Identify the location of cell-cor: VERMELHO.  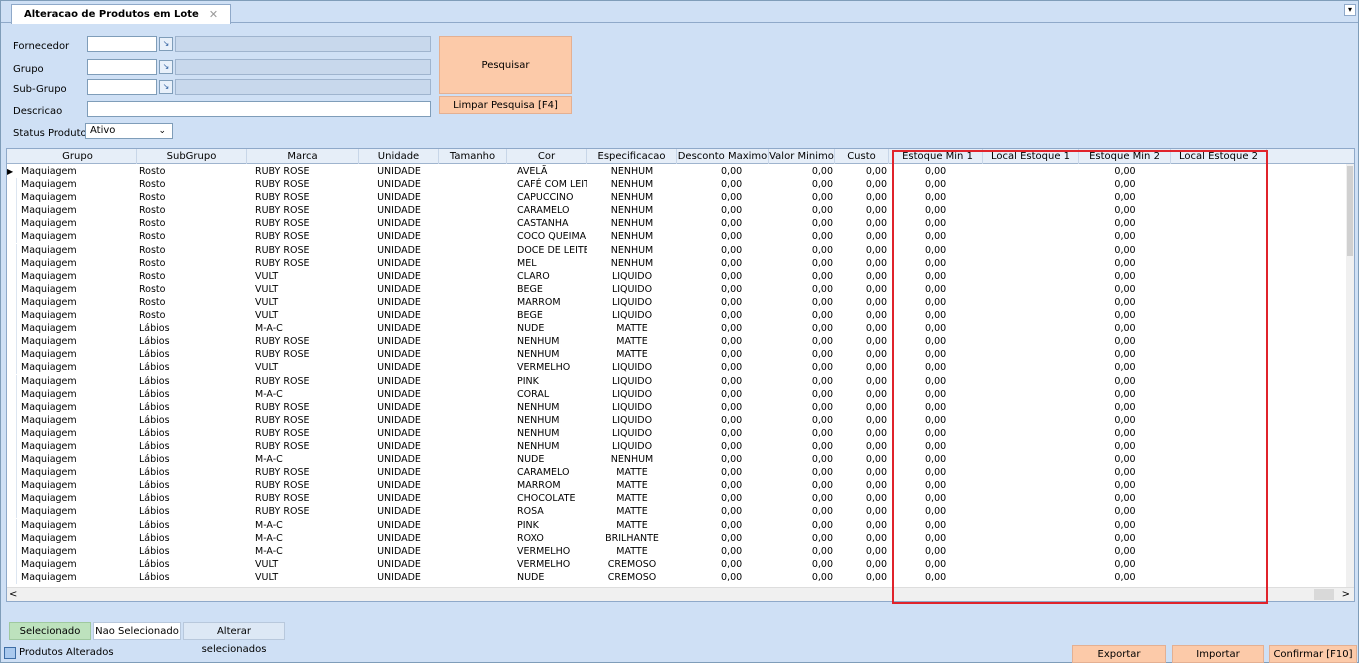
(547, 367).